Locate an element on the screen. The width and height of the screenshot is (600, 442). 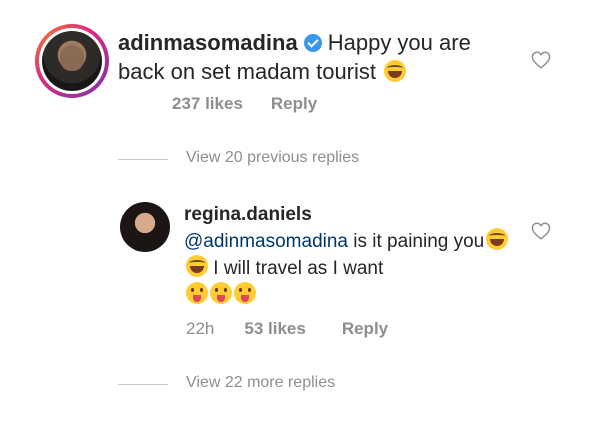
view-more-replies-link: View 22 more replies is located at coordinates (260, 383).